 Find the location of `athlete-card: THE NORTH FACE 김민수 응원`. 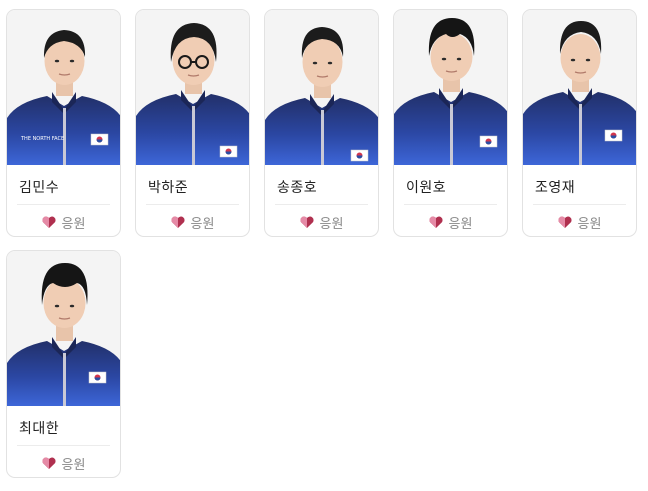

athlete-card: THE NORTH FACE 김민수 응원 is located at coordinates (63, 123).